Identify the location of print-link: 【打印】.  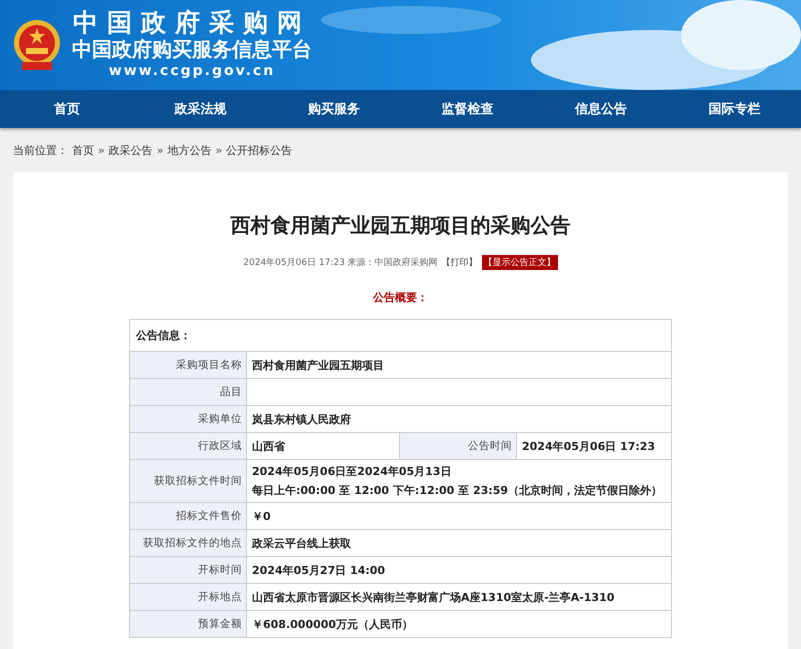
(460, 262).